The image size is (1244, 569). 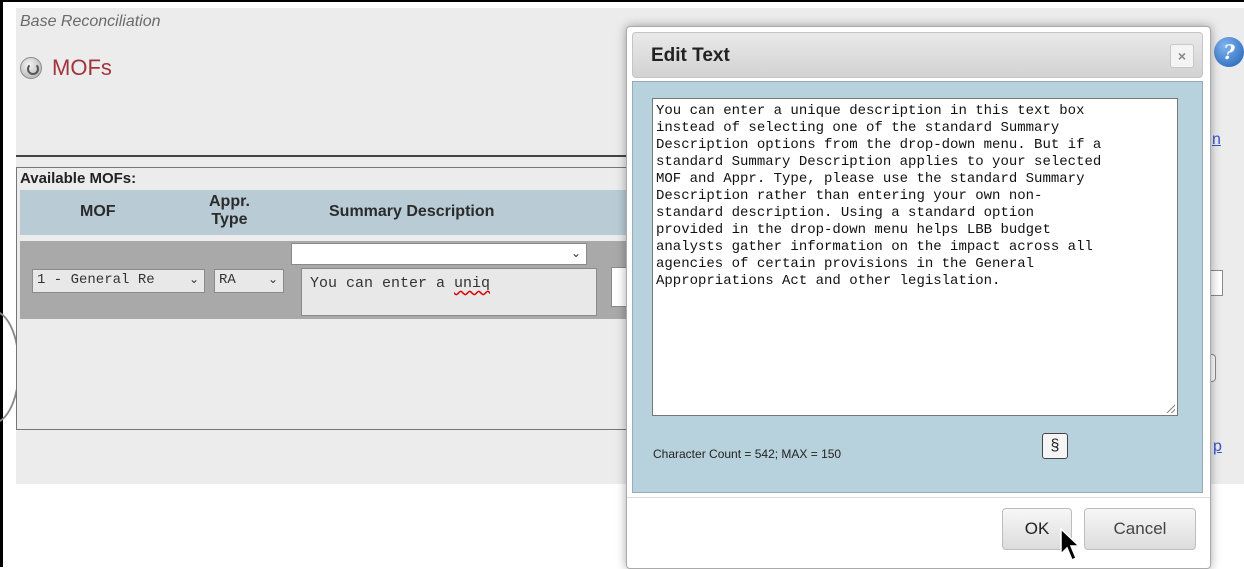 I want to click on mouse-cursor-icon, so click(x=1070, y=545).